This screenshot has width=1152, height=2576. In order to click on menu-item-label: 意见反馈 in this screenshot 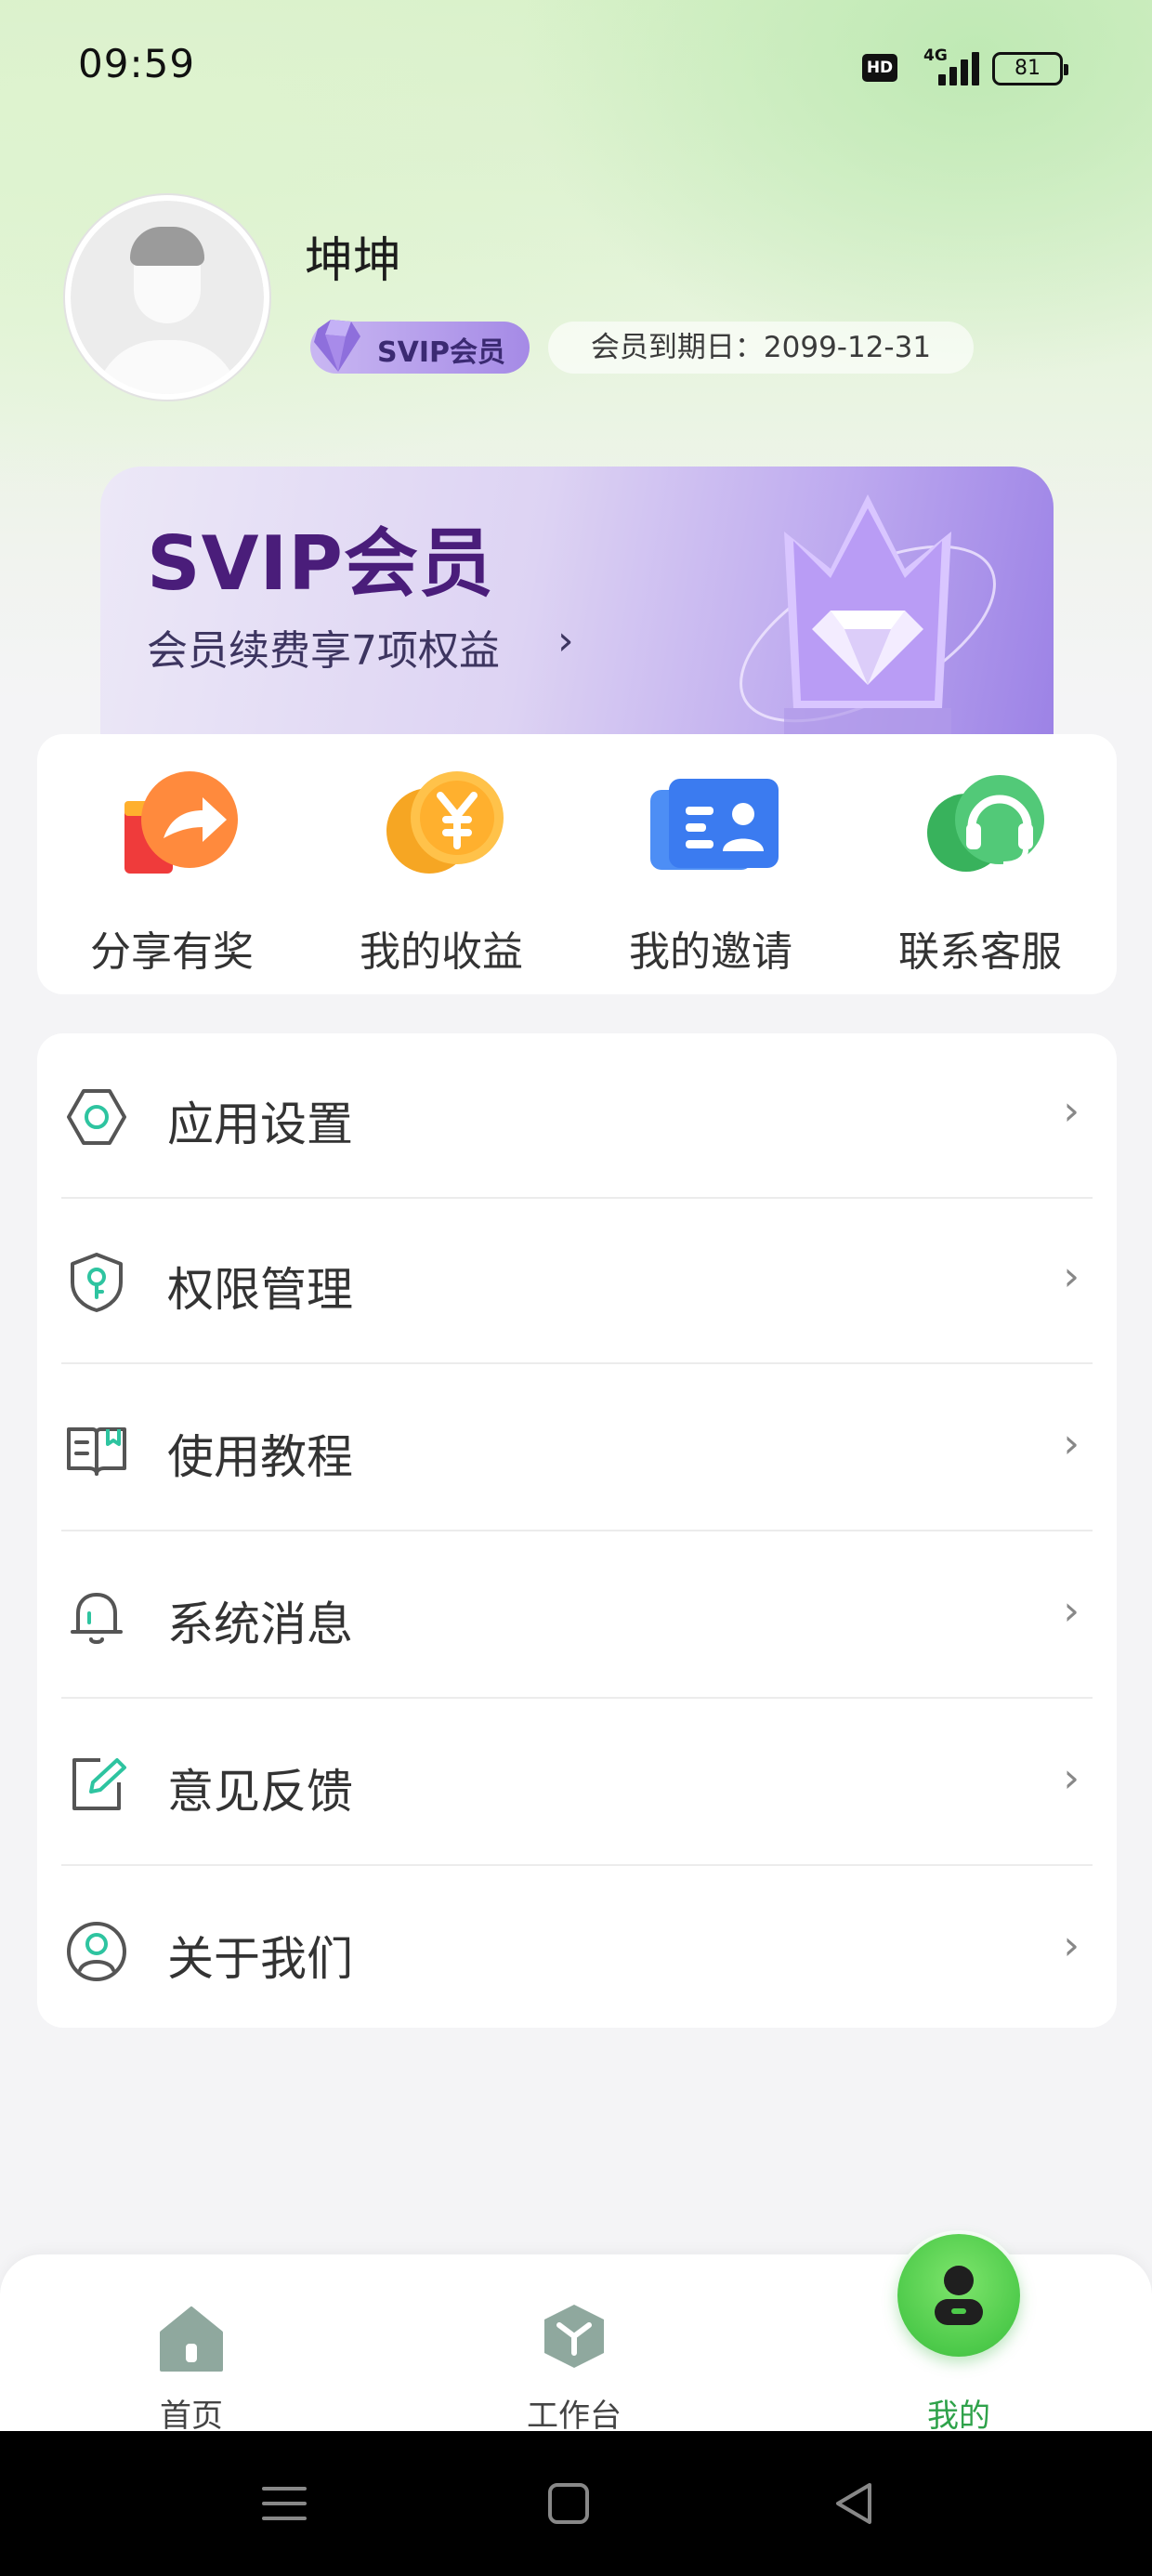, I will do `click(260, 1792)`.